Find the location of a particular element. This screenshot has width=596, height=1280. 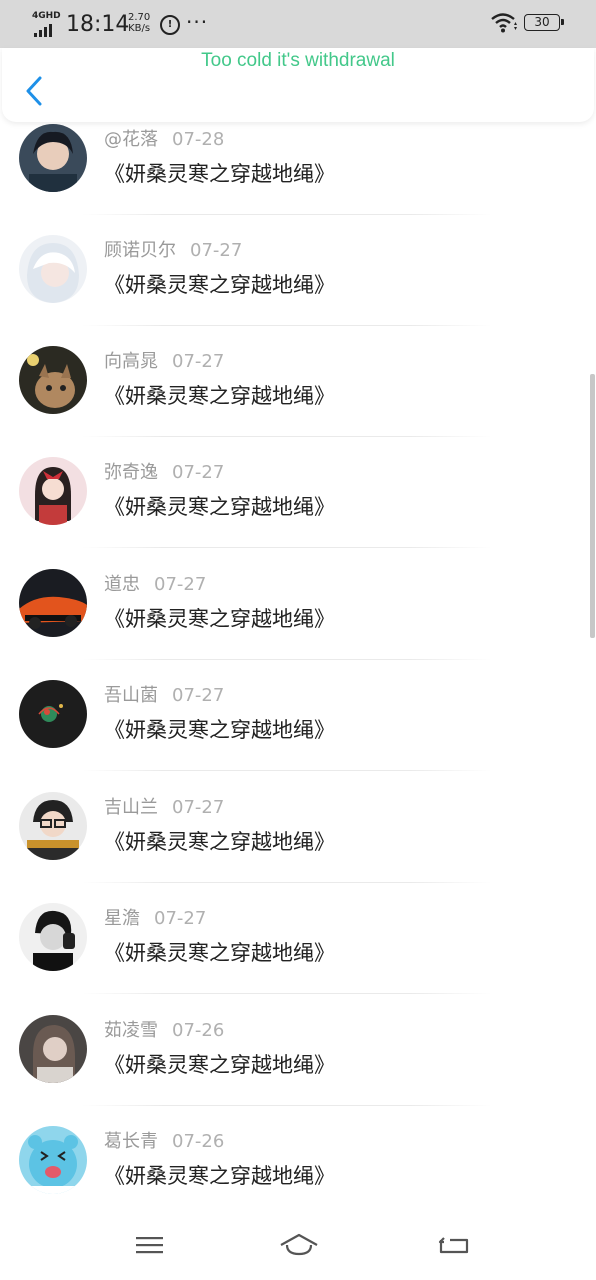

comment-meta: 葛长青 07-26 is located at coordinates (164, 1142).